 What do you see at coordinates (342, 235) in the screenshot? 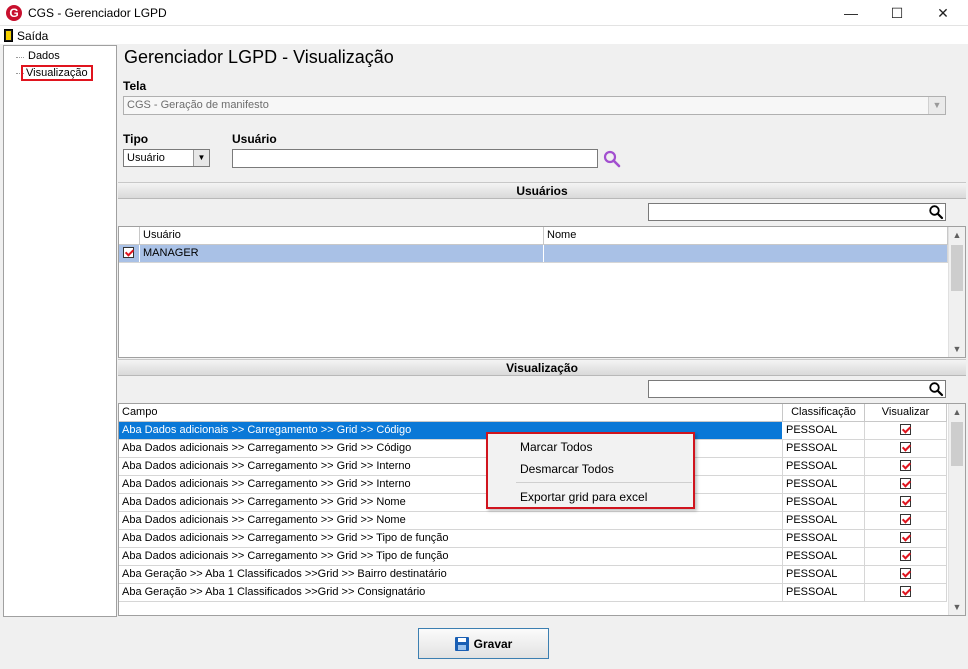
I see `column-header-usuario: Usuário` at bounding box center [342, 235].